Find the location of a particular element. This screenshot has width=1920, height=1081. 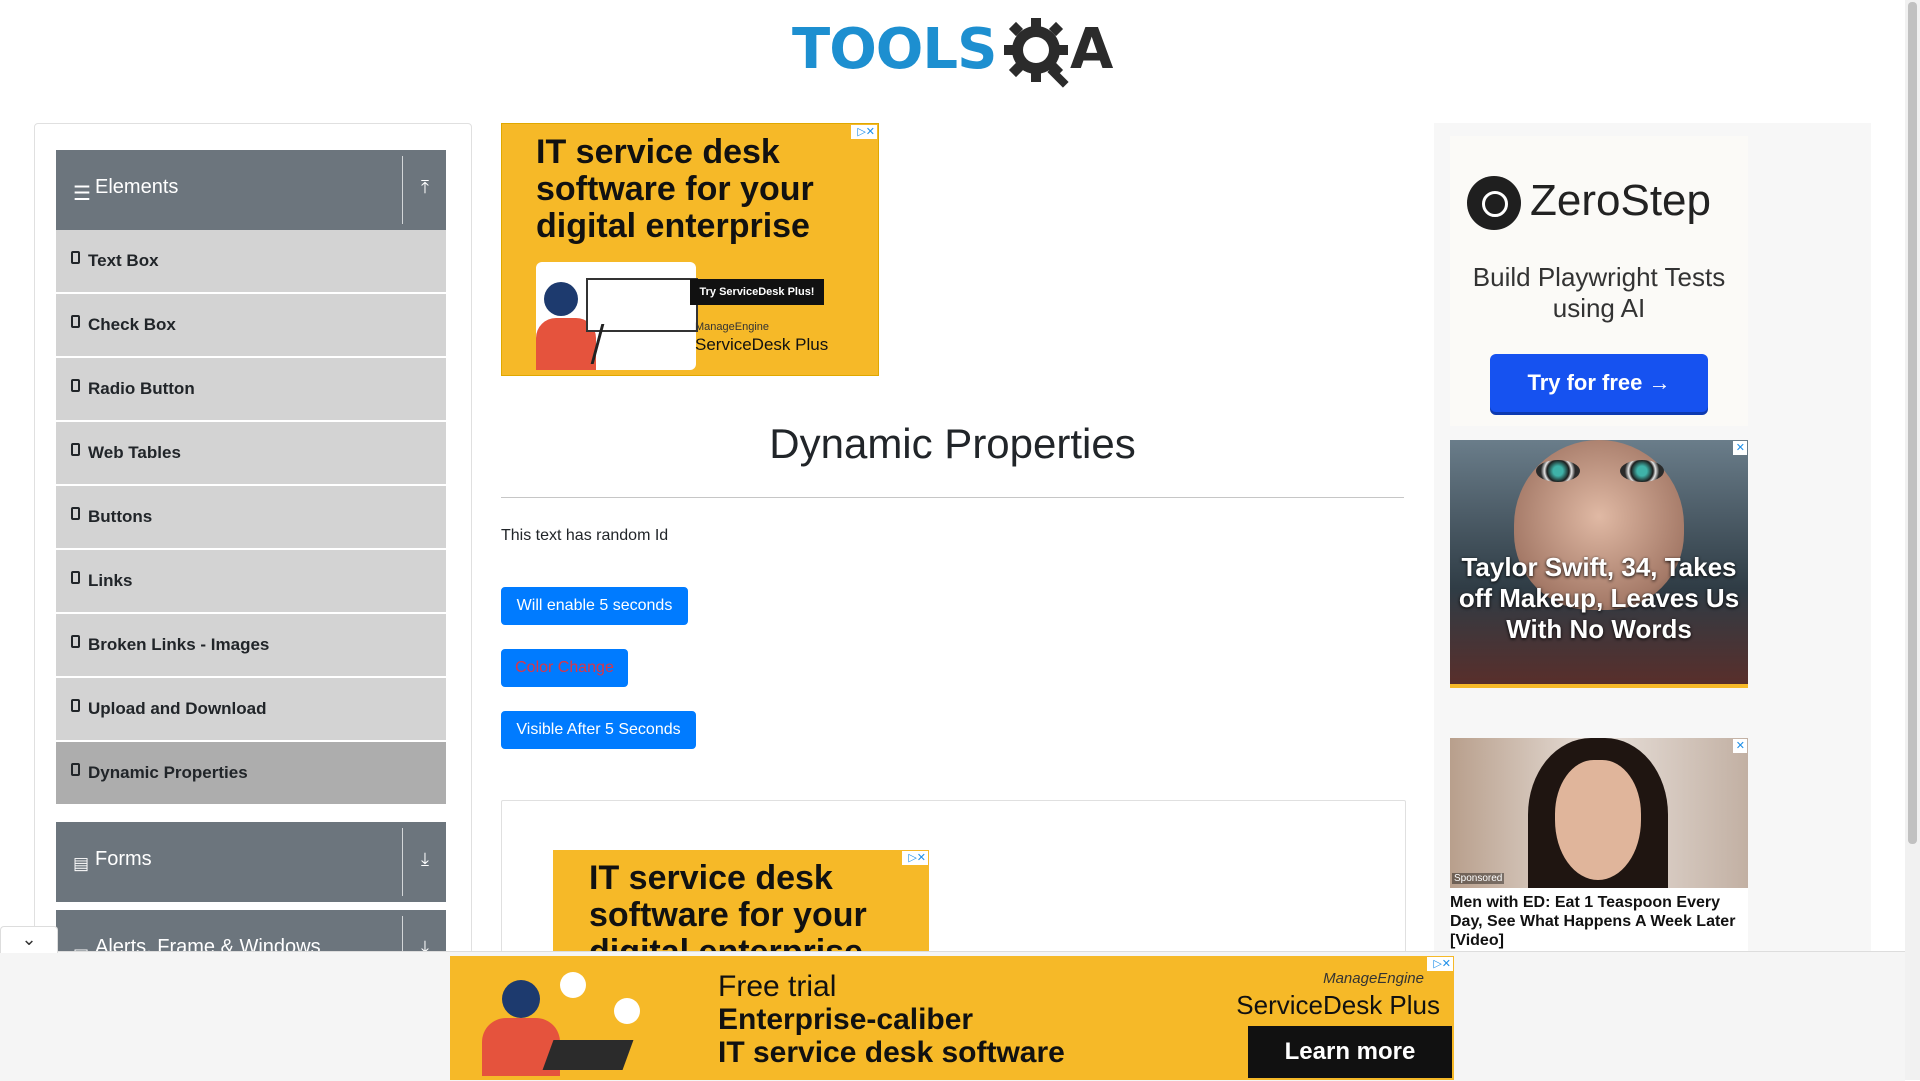

chevron-down-icon: ⌄ is located at coordinates (29, 939).